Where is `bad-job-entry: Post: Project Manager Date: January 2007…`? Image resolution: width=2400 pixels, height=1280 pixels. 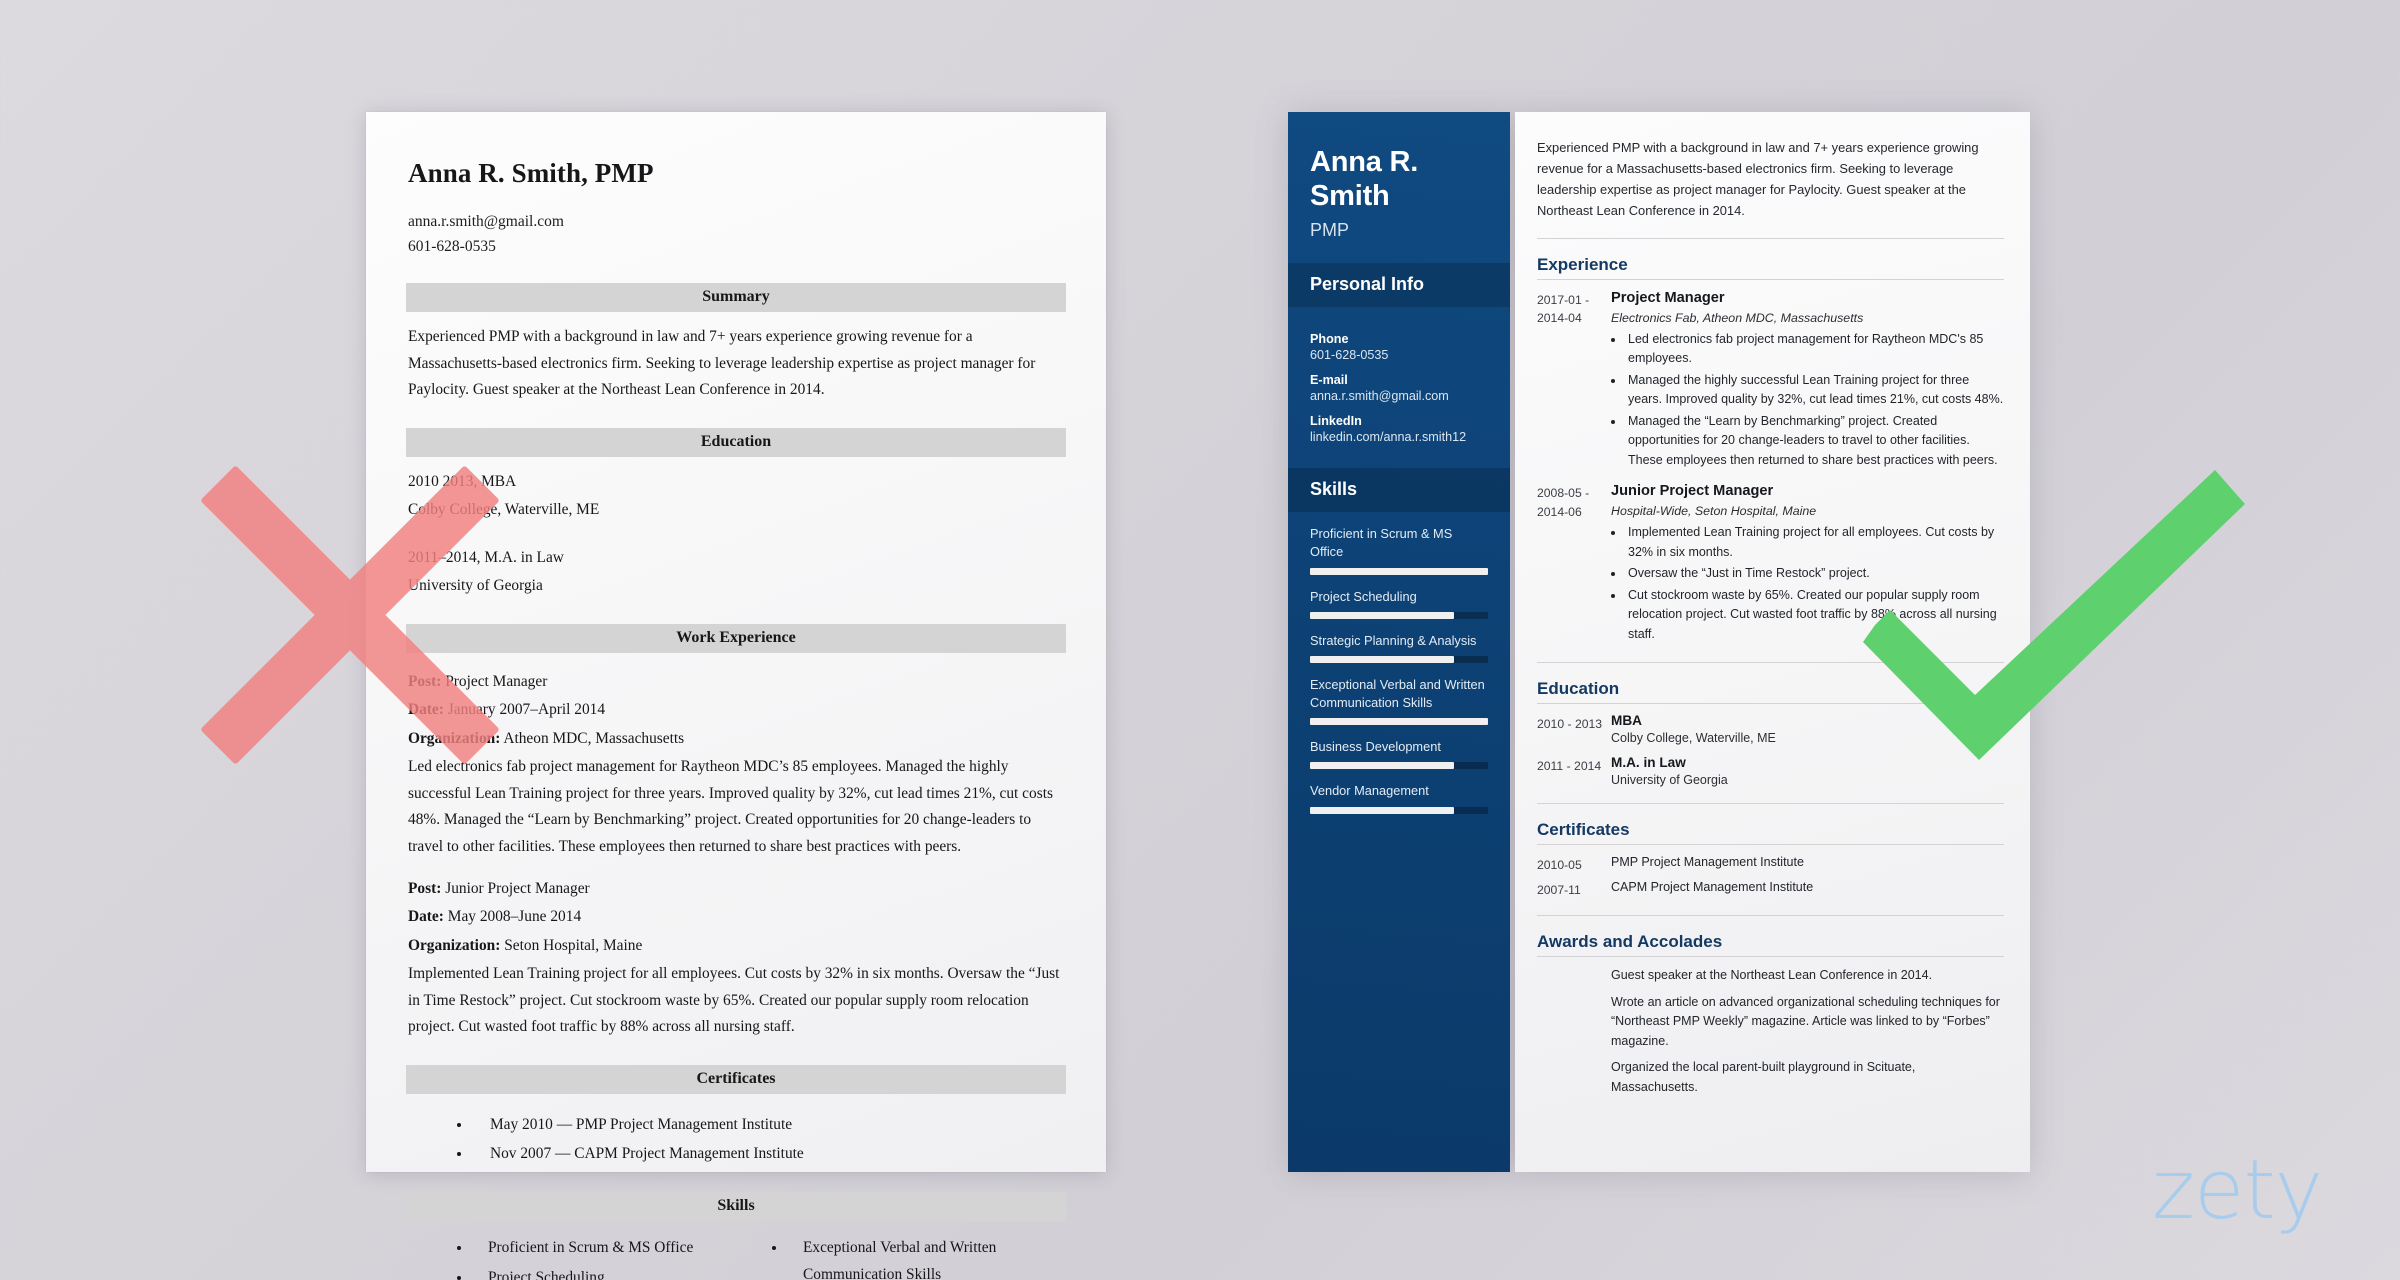
bad-job-entry: Post: Project Manager Date: January 2007… is located at coordinates (737, 764).